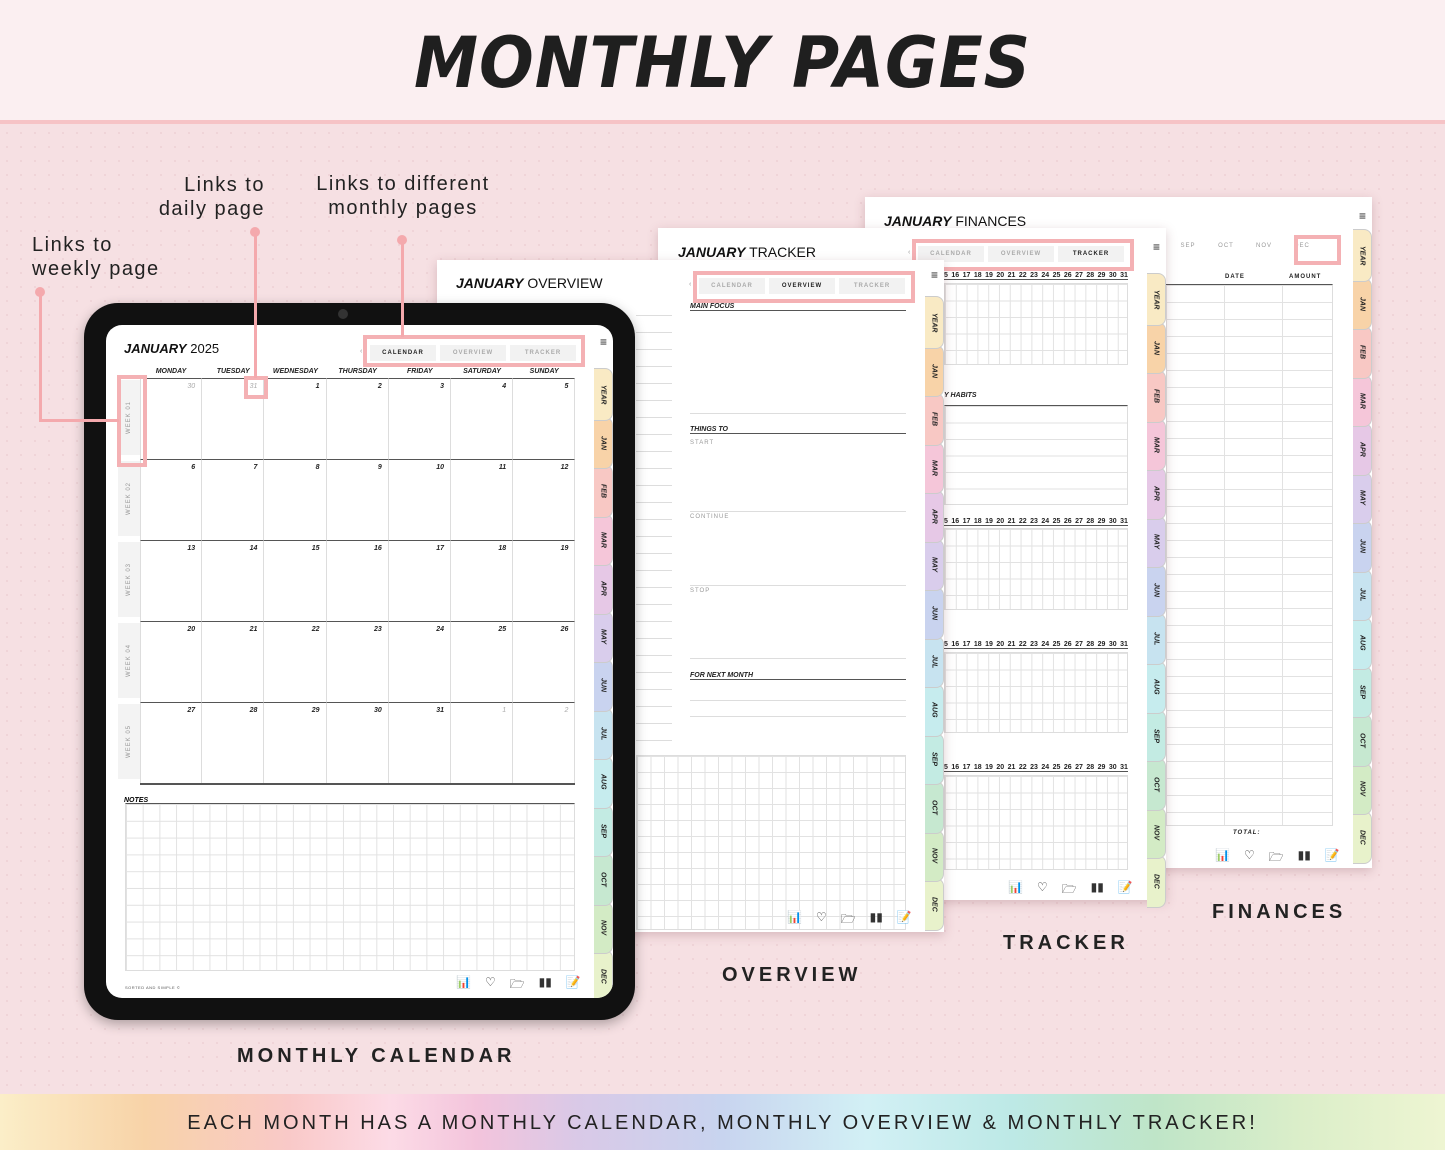 The width and height of the screenshot is (1445, 1150). What do you see at coordinates (419, 580) in the screenshot?
I see `day-cell: 17` at bounding box center [419, 580].